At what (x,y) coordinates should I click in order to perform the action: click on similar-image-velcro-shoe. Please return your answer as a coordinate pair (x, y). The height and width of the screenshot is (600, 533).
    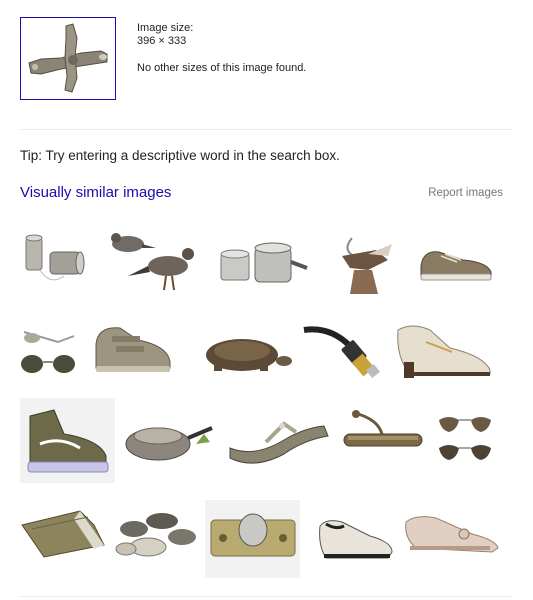
    Looking at the image, I should click on (132, 349).